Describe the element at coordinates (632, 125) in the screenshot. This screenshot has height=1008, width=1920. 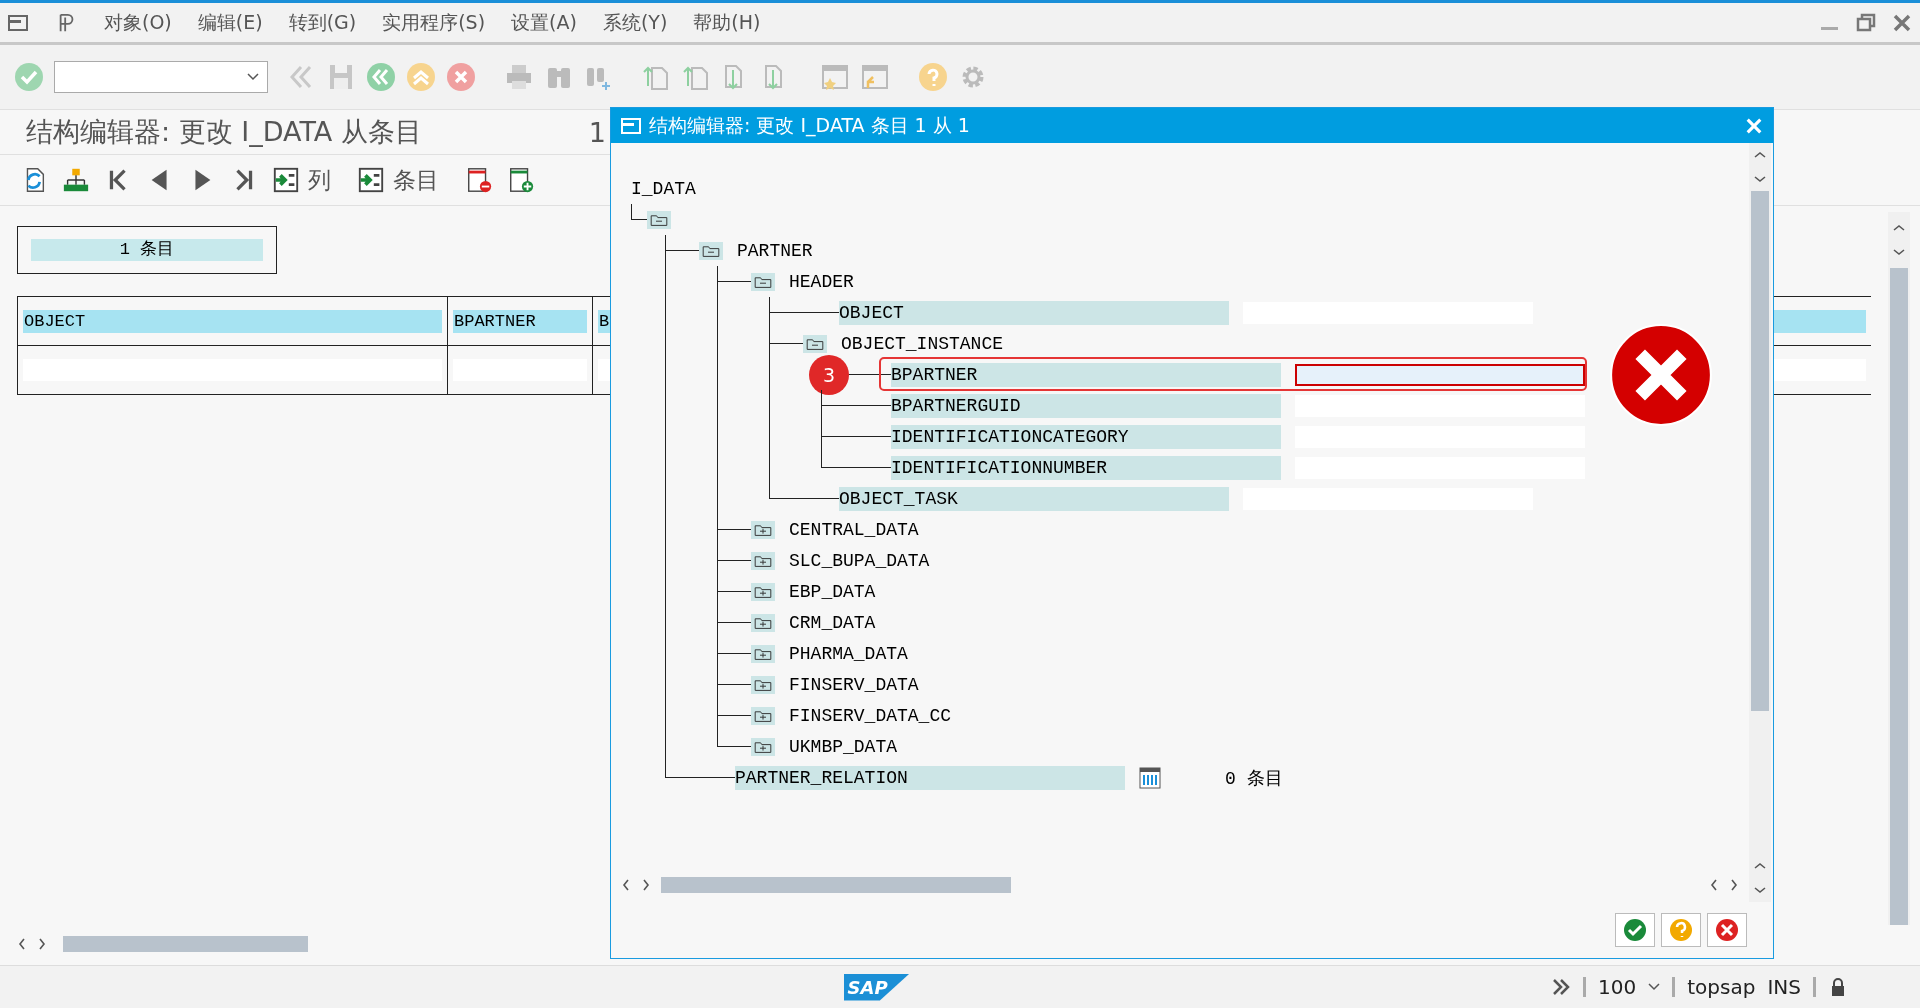
I see `window-icon` at that location.